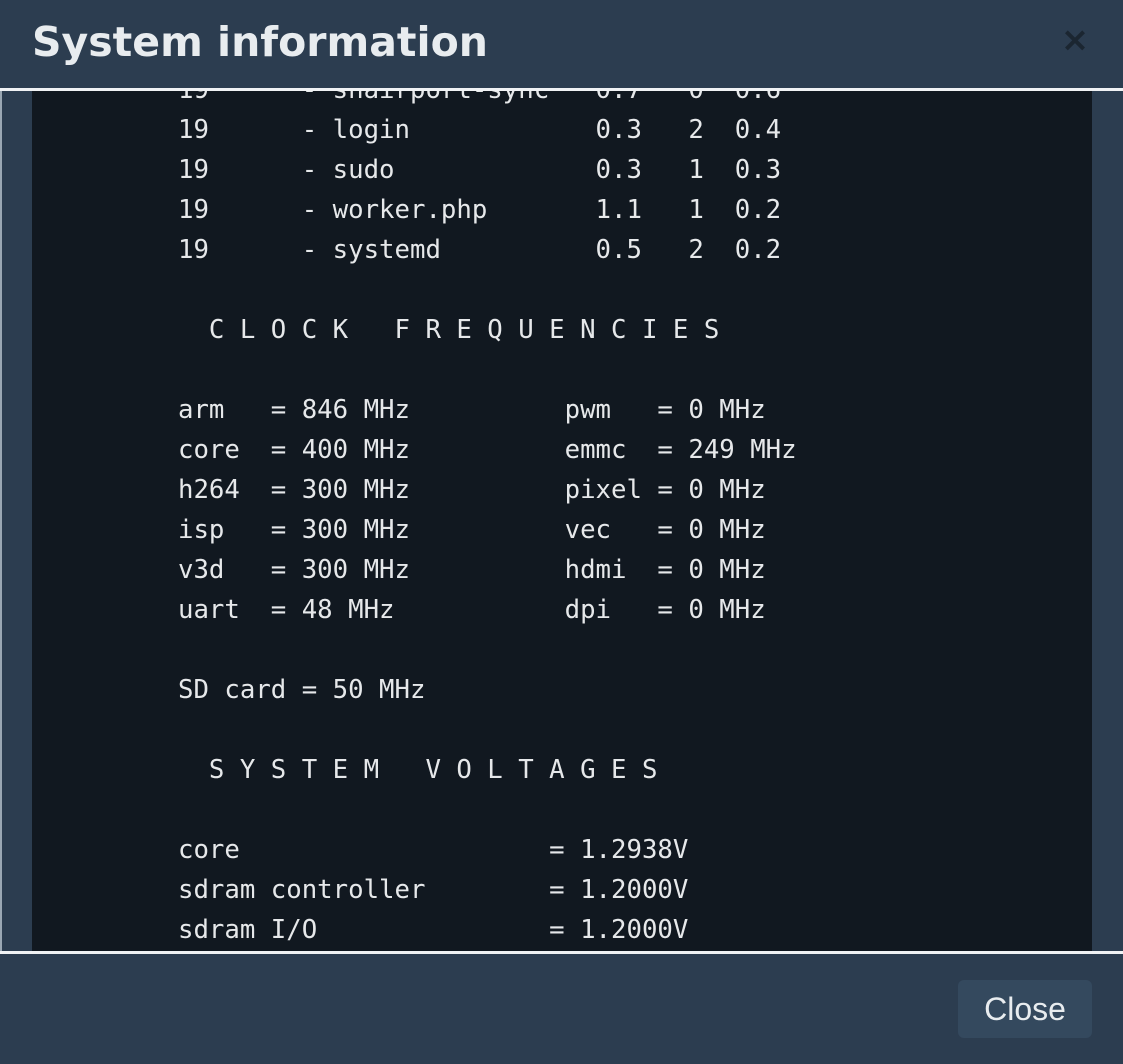 The width and height of the screenshot is (1123, 1064). I want to click on terminal-line: 19 - login 0.3 2 0.4, so click(480, 130).